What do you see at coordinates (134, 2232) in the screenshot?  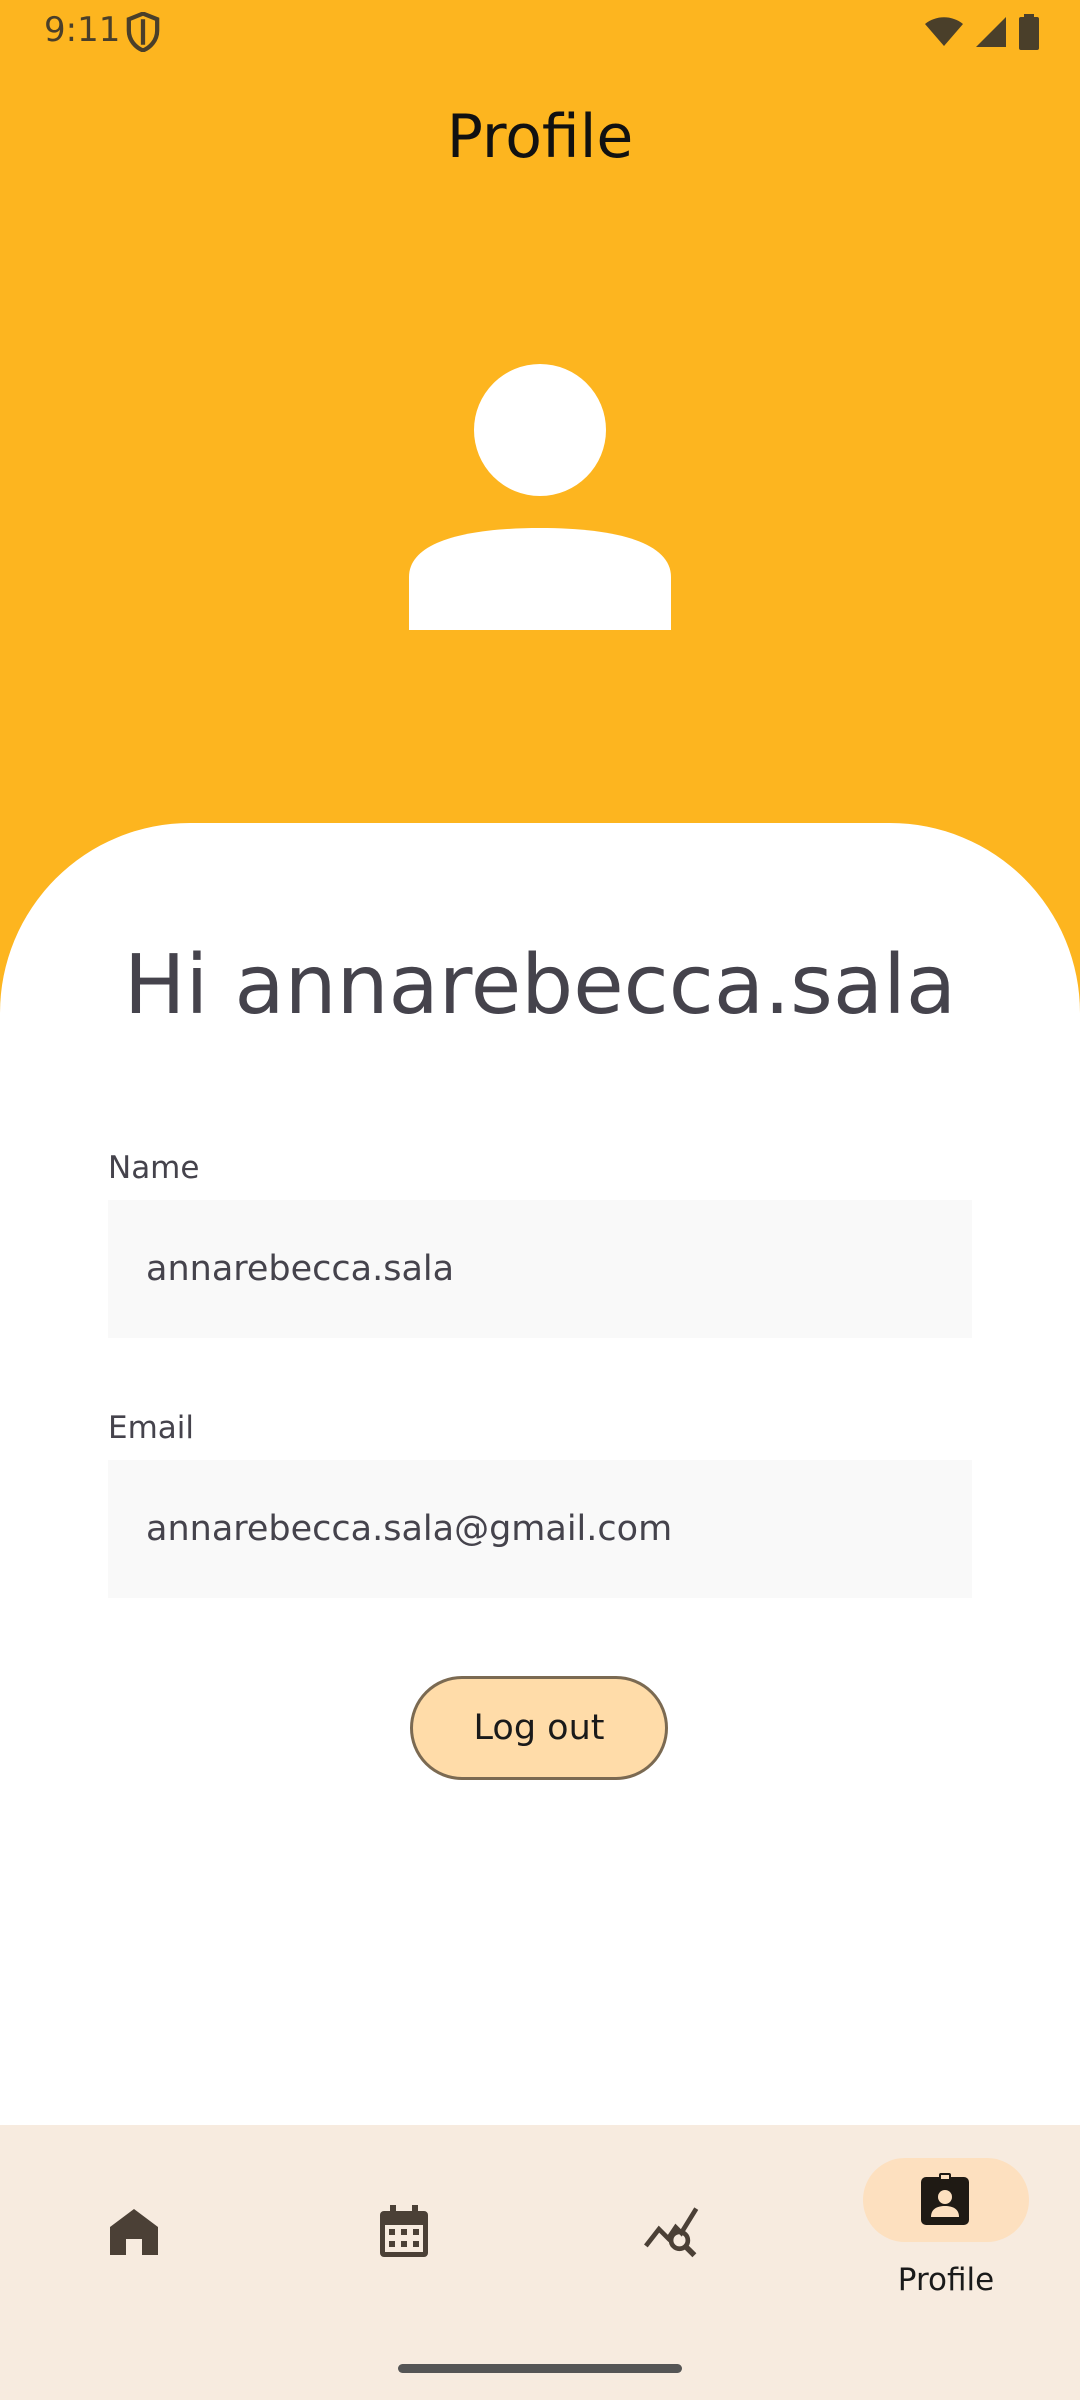 I see `home-icon` at bounding box center [134, 2232].